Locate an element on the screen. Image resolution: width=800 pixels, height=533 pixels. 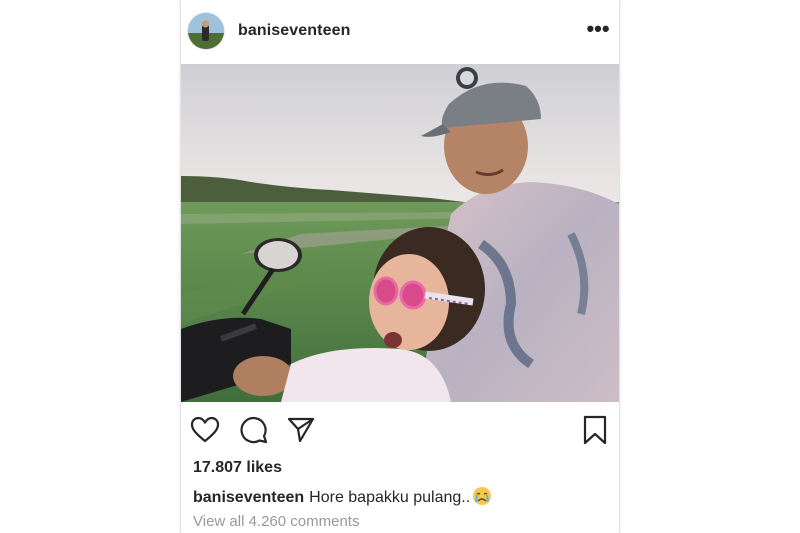
view-all-comments-link: View all 4.260 comments is located at coordinates (276, 521).